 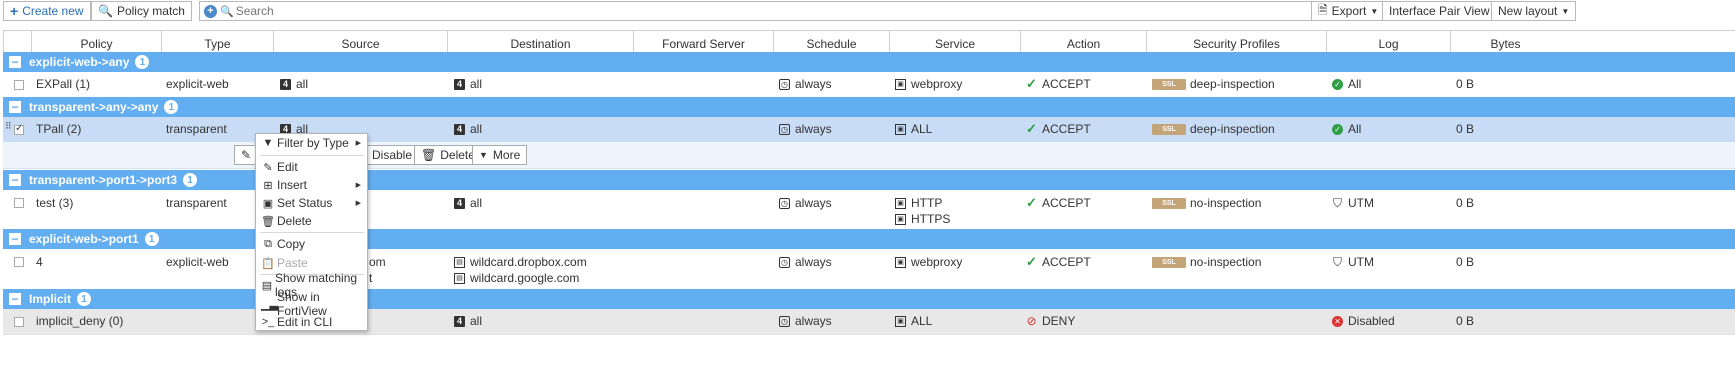 I want to click on schedule-label: always, so click(x=813, y=203).